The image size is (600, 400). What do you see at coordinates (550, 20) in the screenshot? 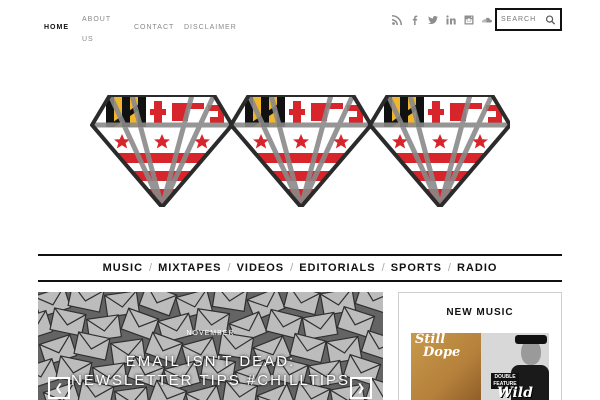
I see `search-icon` at bounding box center [550, 20].